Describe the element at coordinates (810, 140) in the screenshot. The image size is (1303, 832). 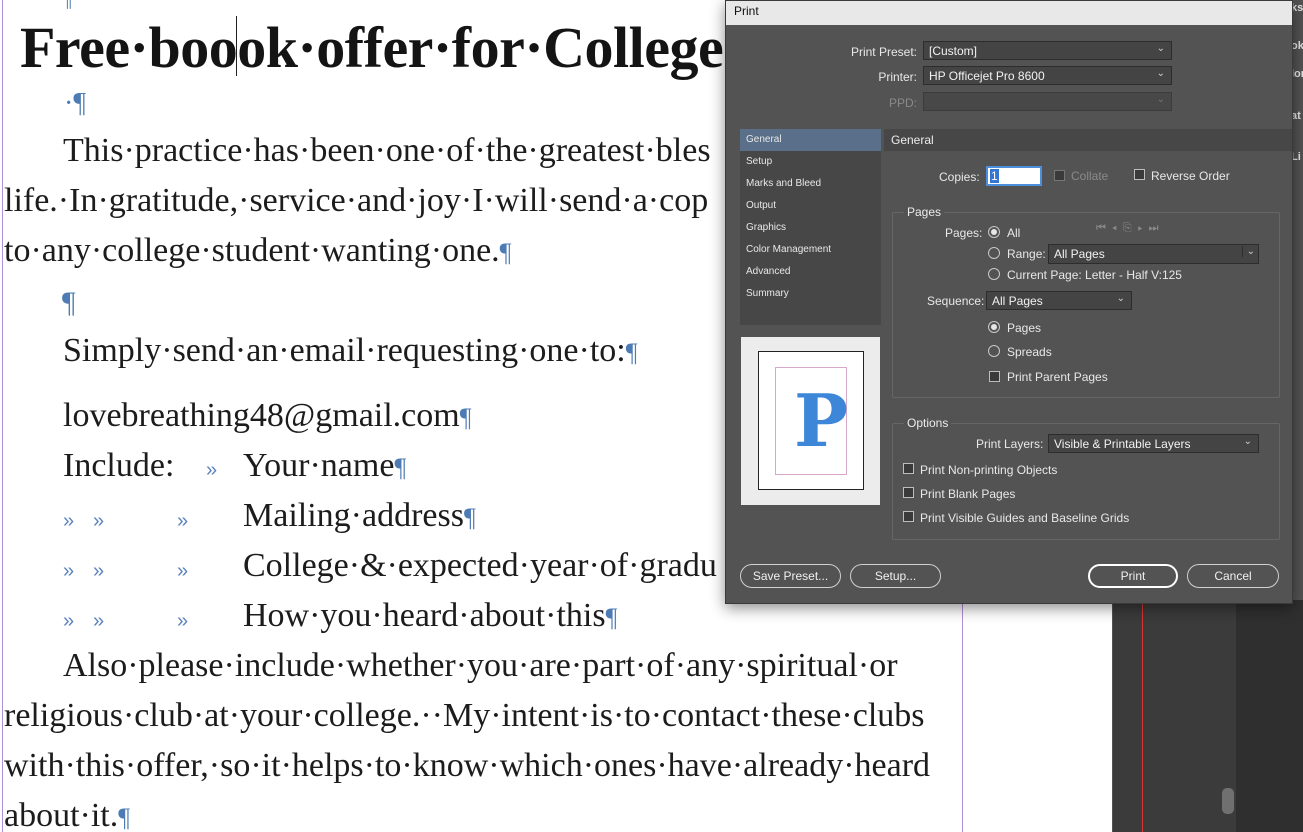
I see `nav-item-general: General` at that location.